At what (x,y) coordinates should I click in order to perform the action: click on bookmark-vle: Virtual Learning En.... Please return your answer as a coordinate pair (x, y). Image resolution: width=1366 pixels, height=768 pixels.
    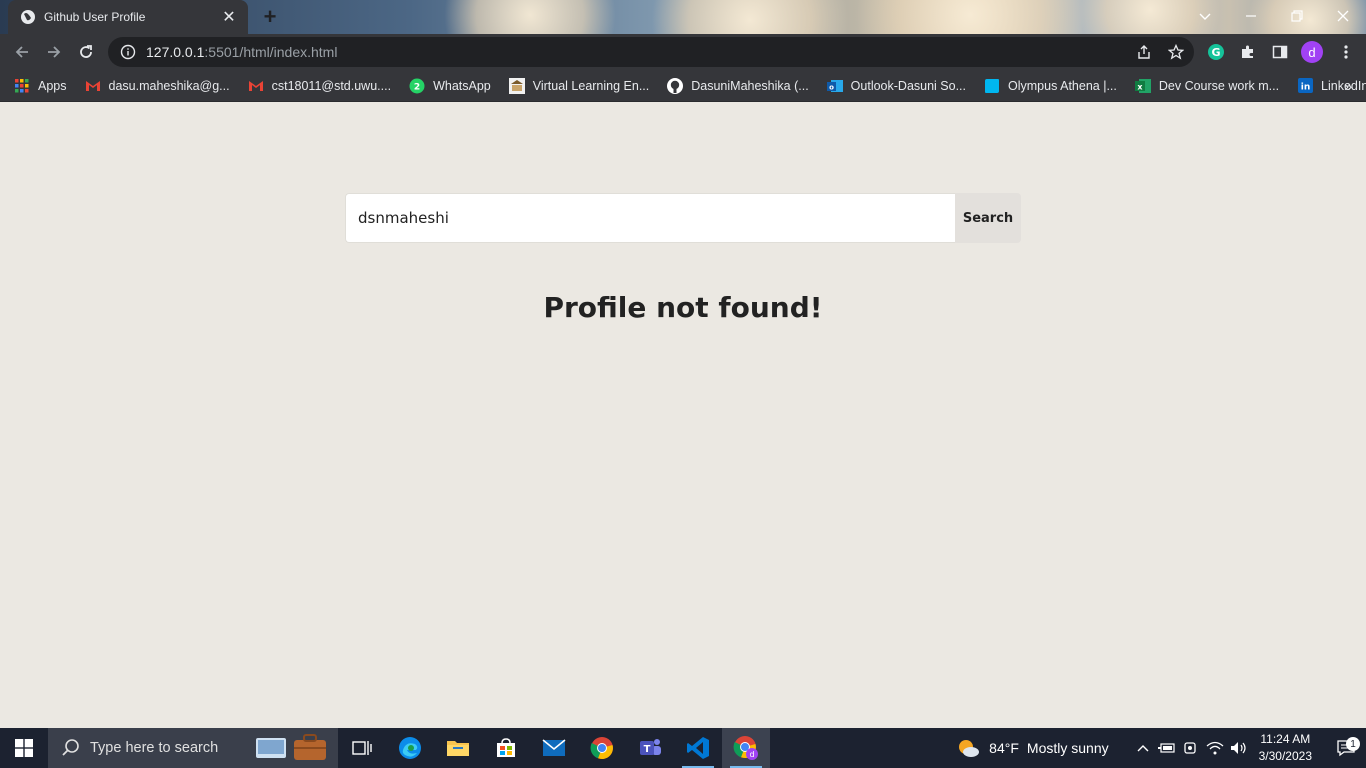
    Looking at the image, I should click on (579, 85).